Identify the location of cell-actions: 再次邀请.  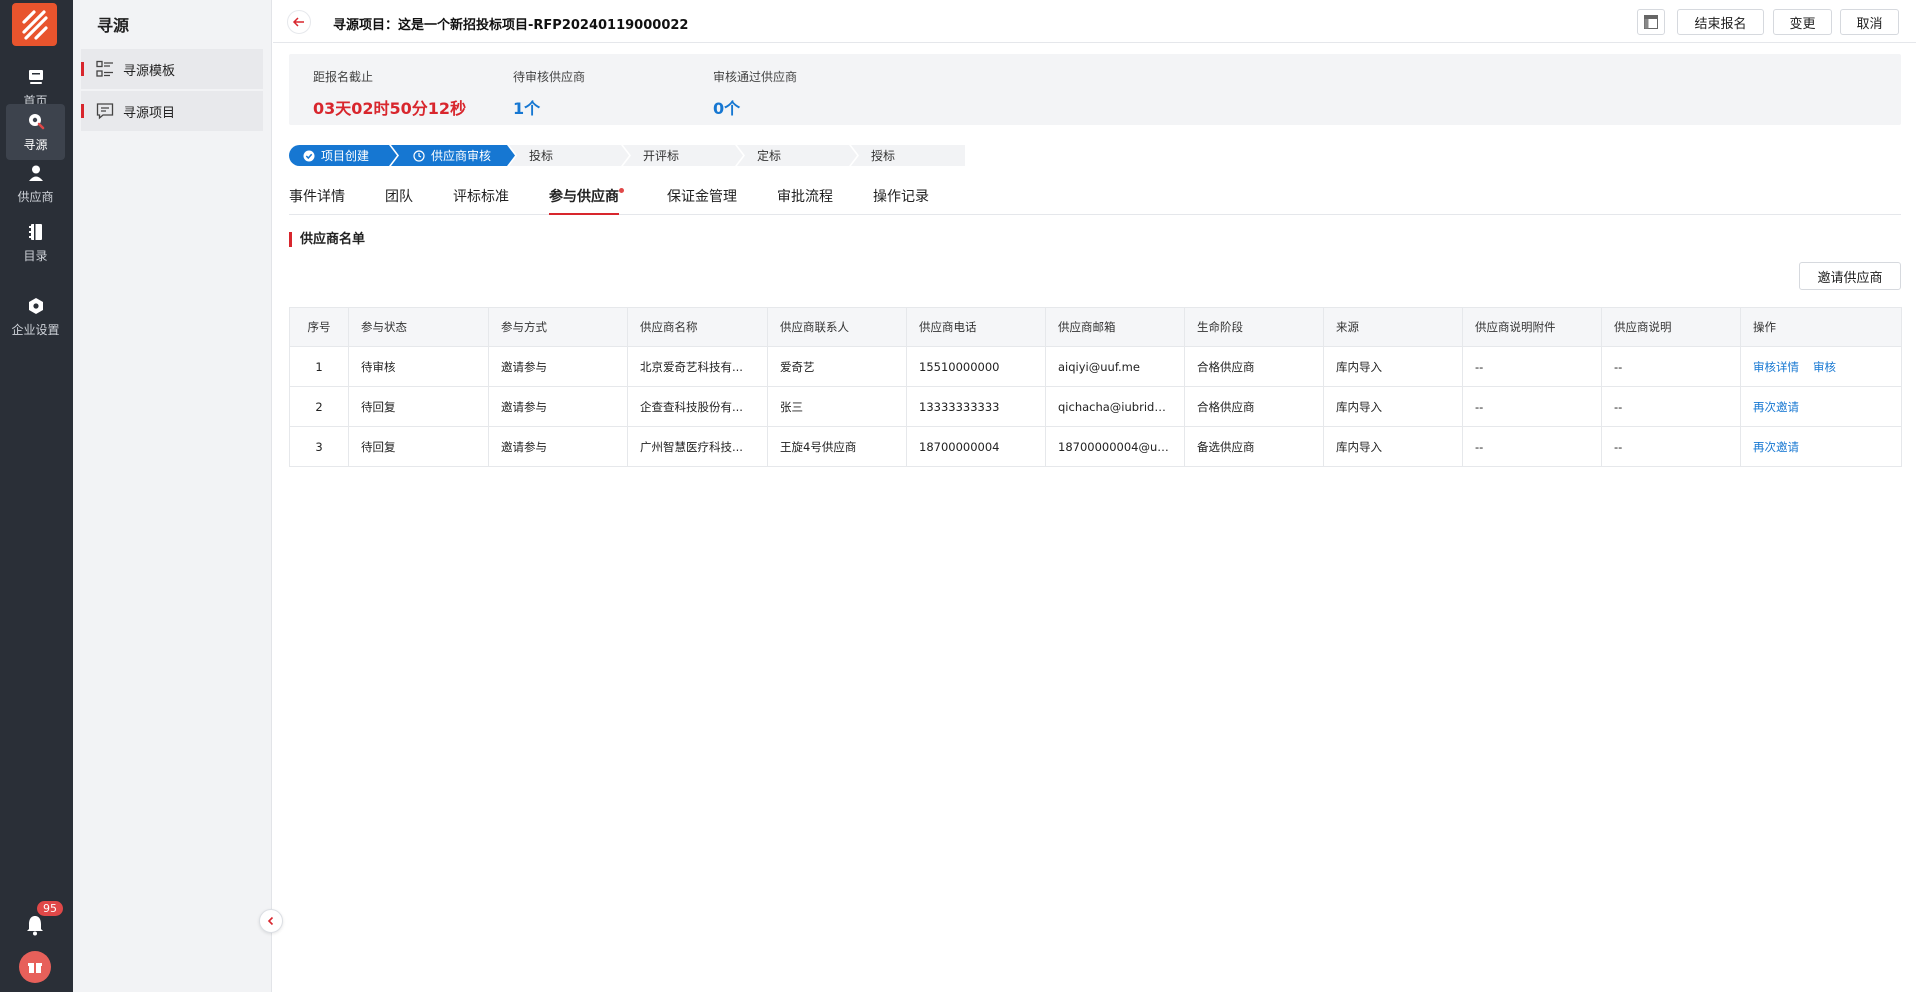
(1821, 406).